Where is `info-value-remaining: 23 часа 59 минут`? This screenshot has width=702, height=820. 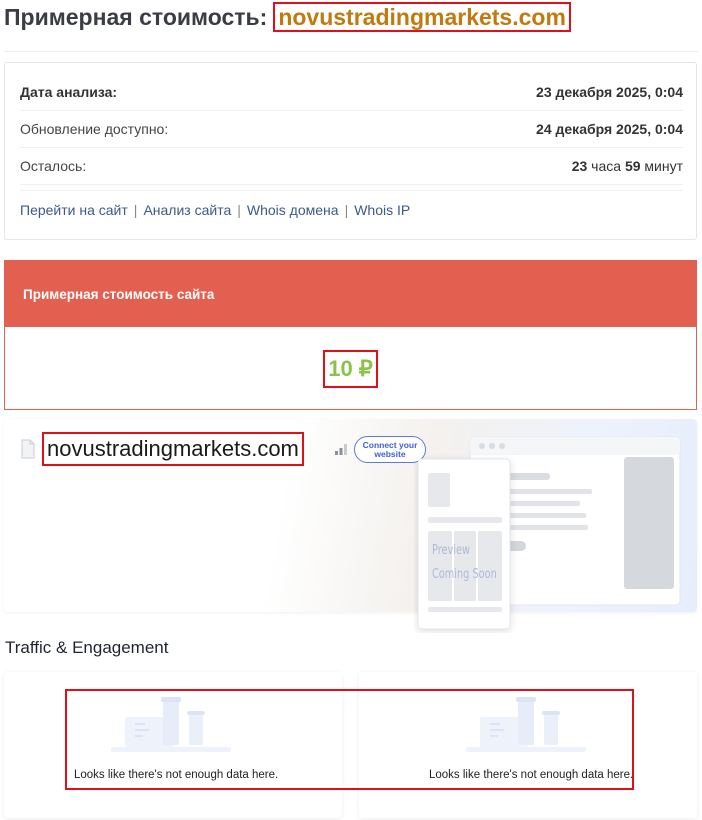
info-value-remaining: 23 часа 59 минут is located at coordinates (627, 166).